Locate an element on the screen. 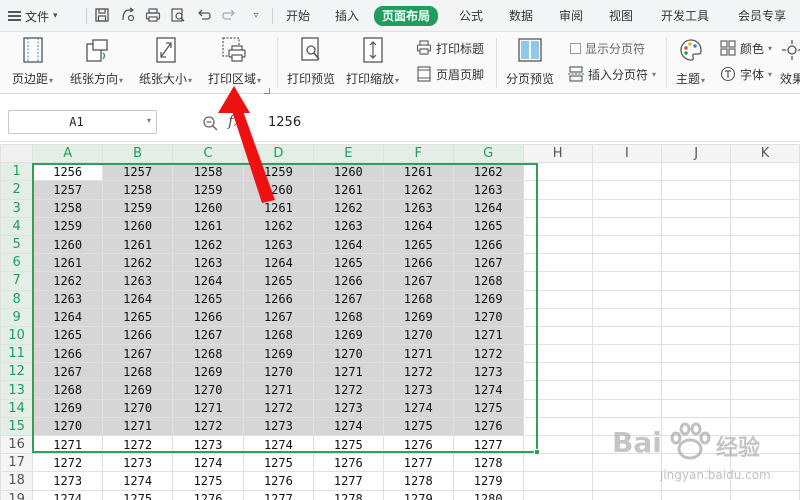  cell-f15: 1275 is located at coordinates (418, 426).